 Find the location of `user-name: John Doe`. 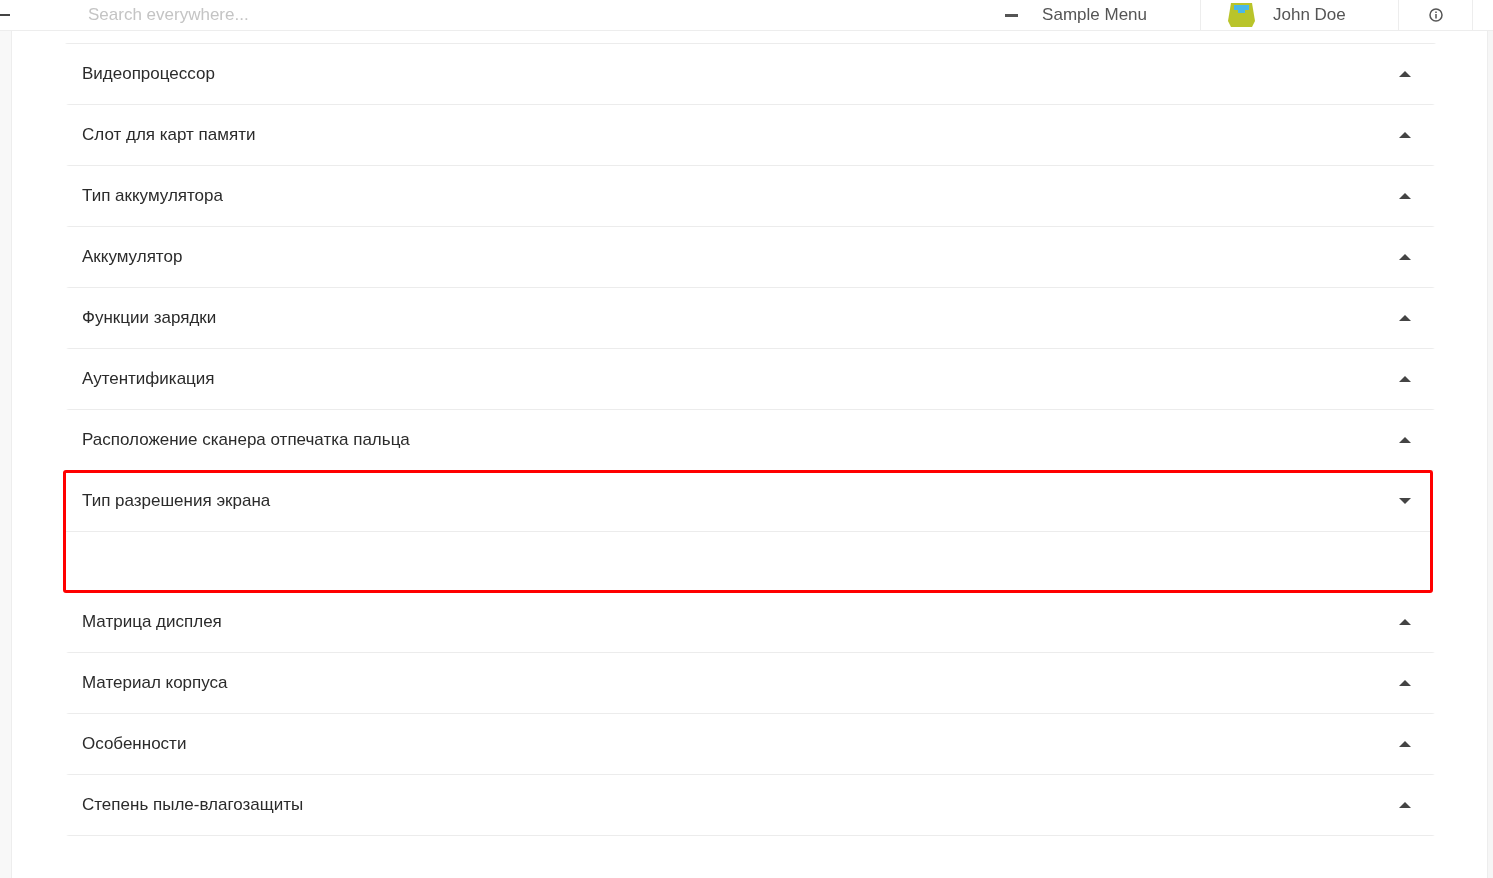

user-name: John Doe is located at coordinates (1309, 15).